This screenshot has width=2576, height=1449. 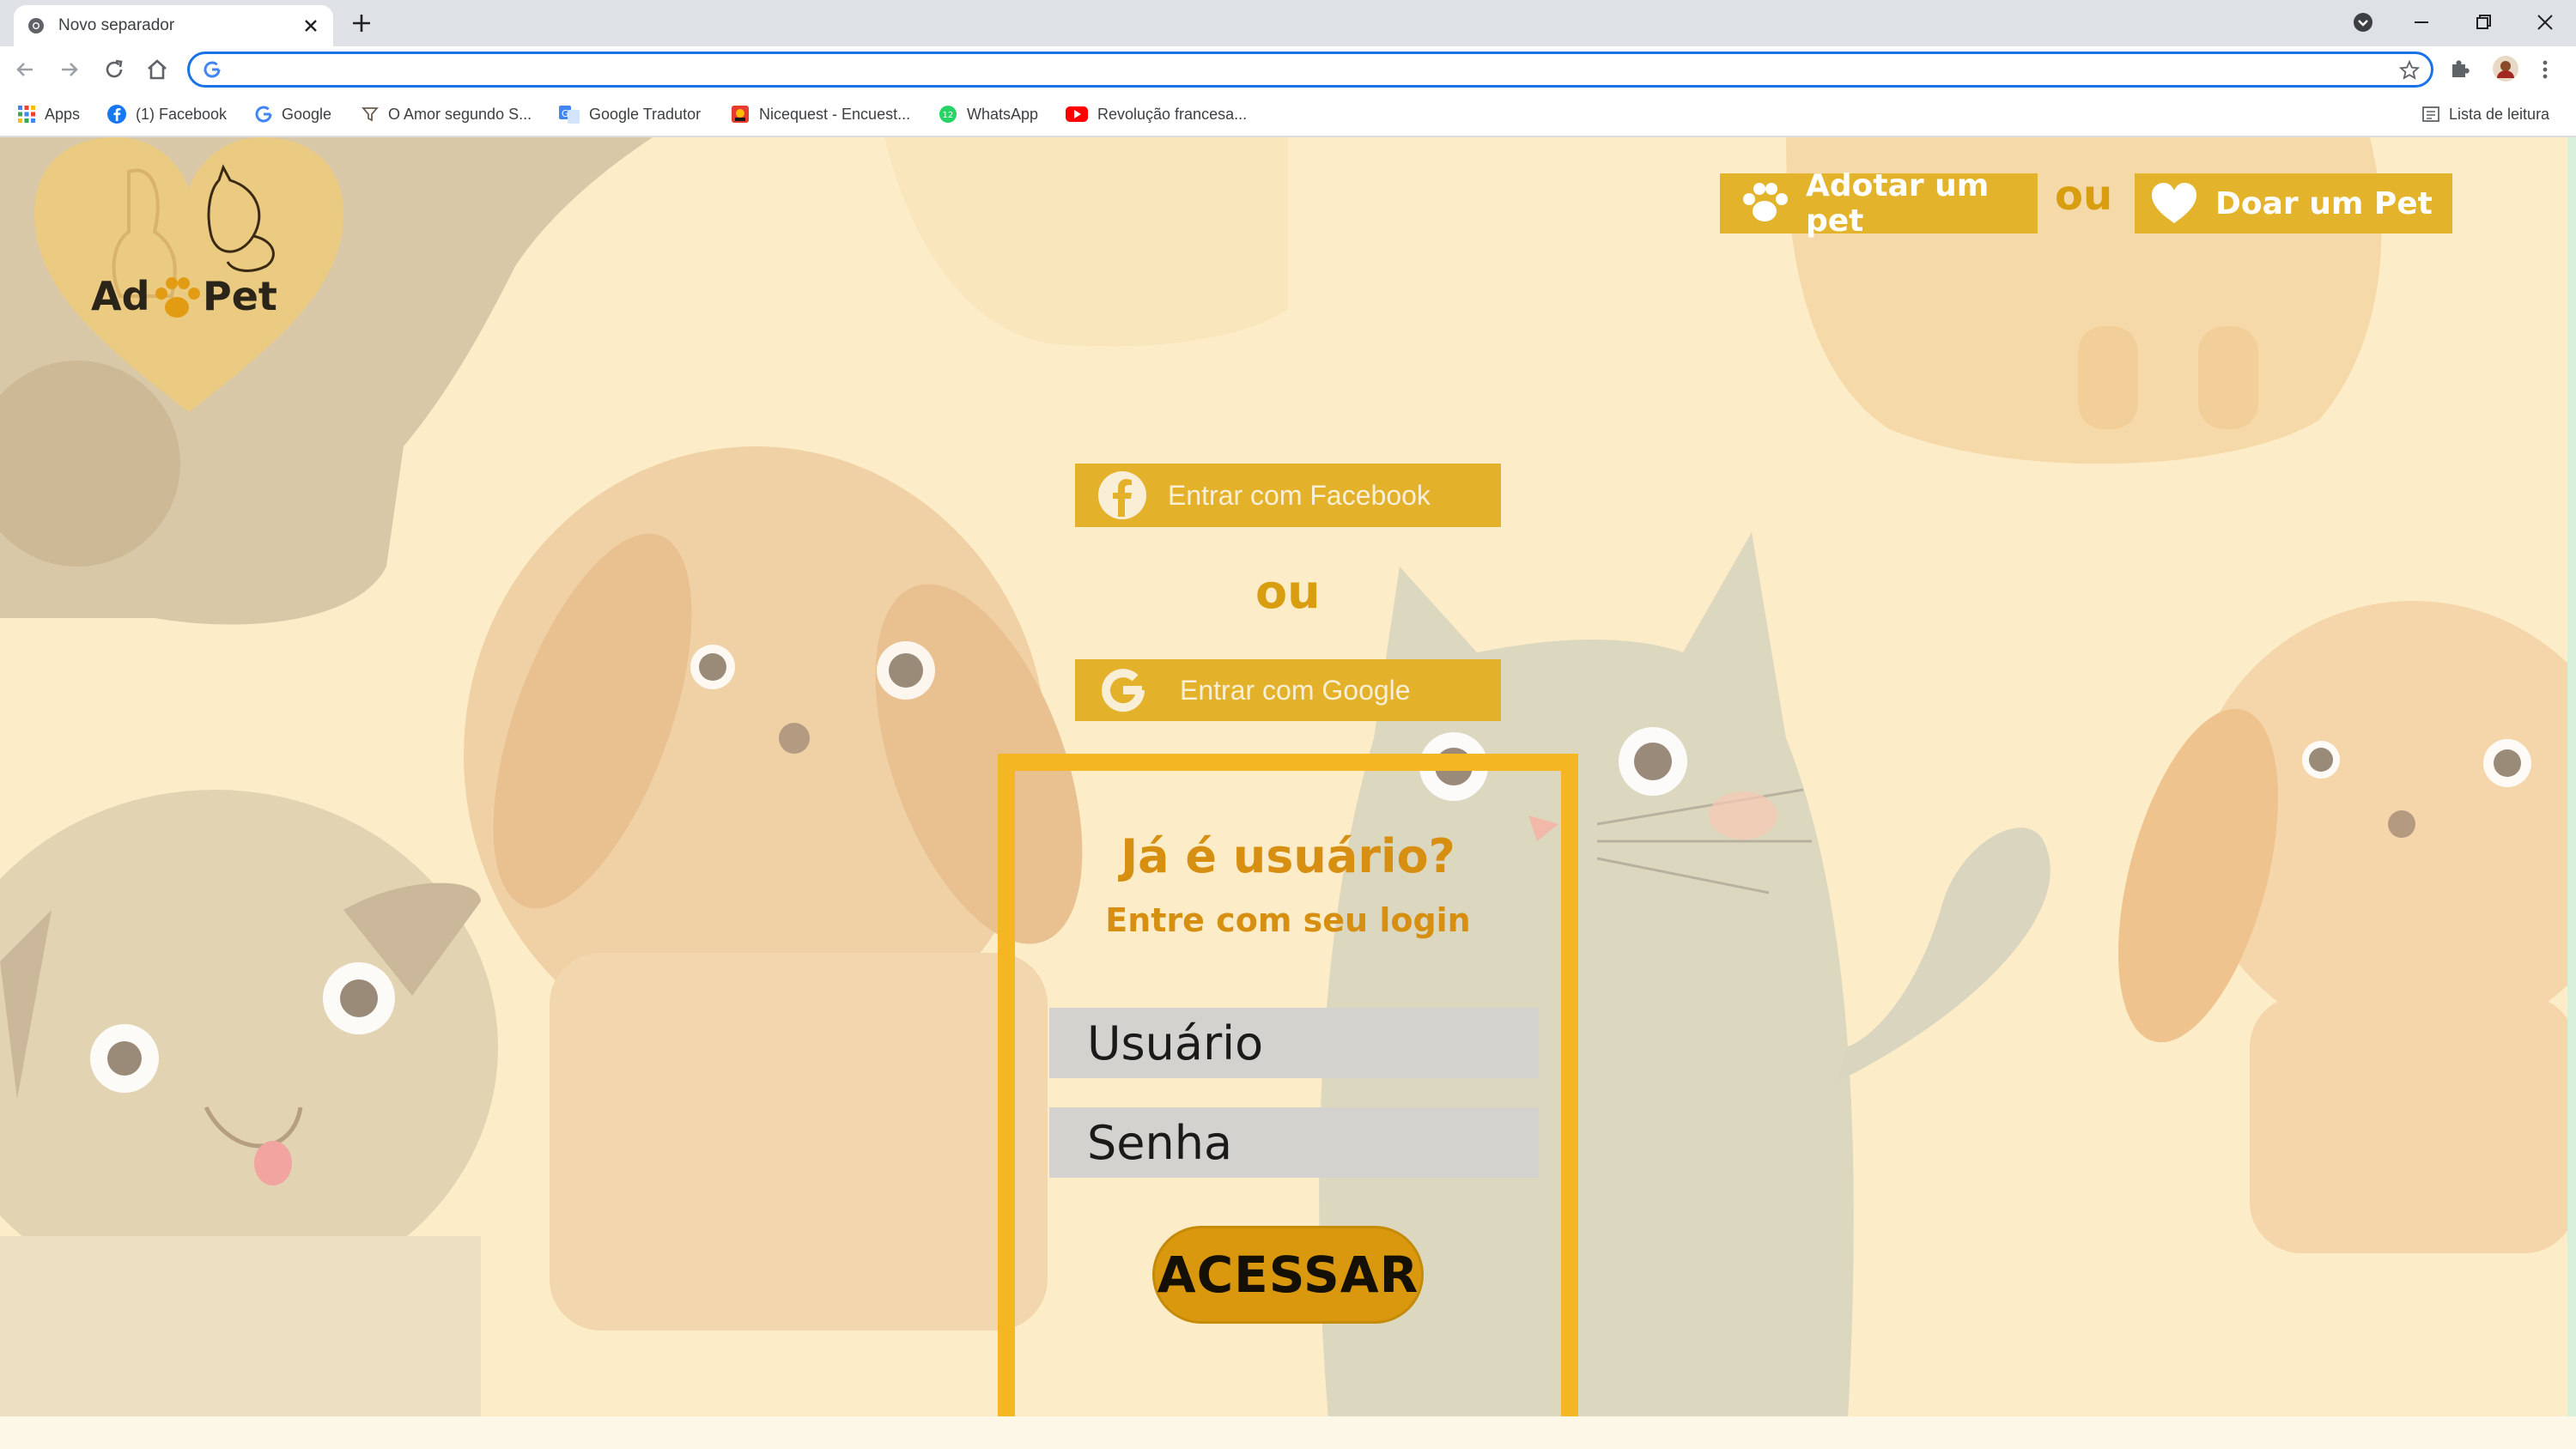 I want to click on bookmark-apps: Apps, so click(x=48, y=114).